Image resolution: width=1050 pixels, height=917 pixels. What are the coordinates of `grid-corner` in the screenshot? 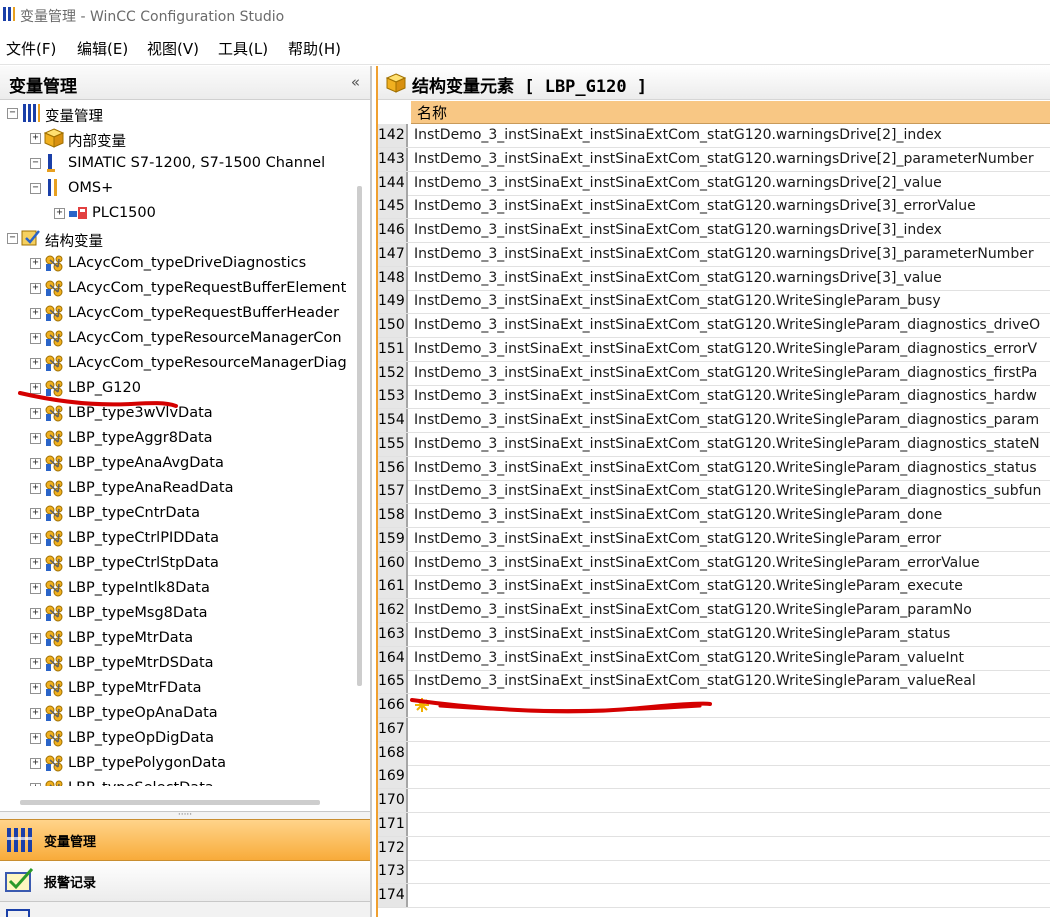 It's located at (394, 112).